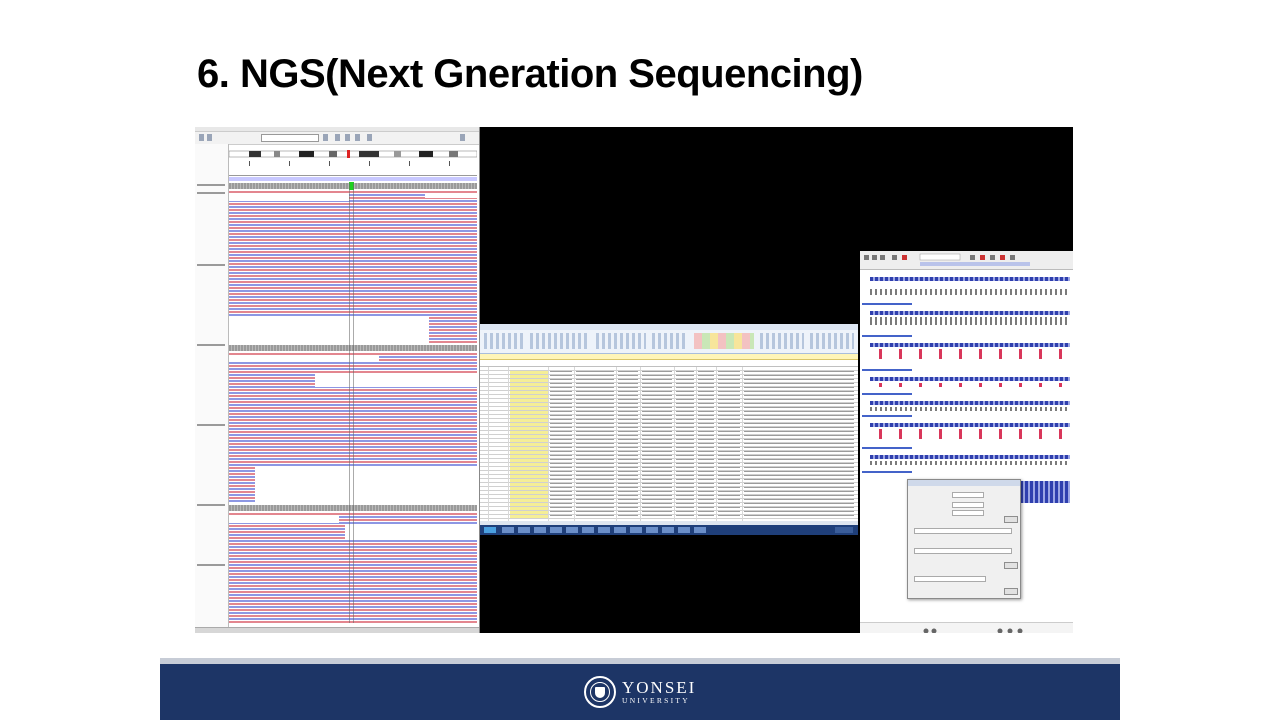 This screenshot has width=1280, height=720. What do you see at coordinates (970, 354) in the screenshot?
I see `snp-marks` at bounding box center [970, 354].